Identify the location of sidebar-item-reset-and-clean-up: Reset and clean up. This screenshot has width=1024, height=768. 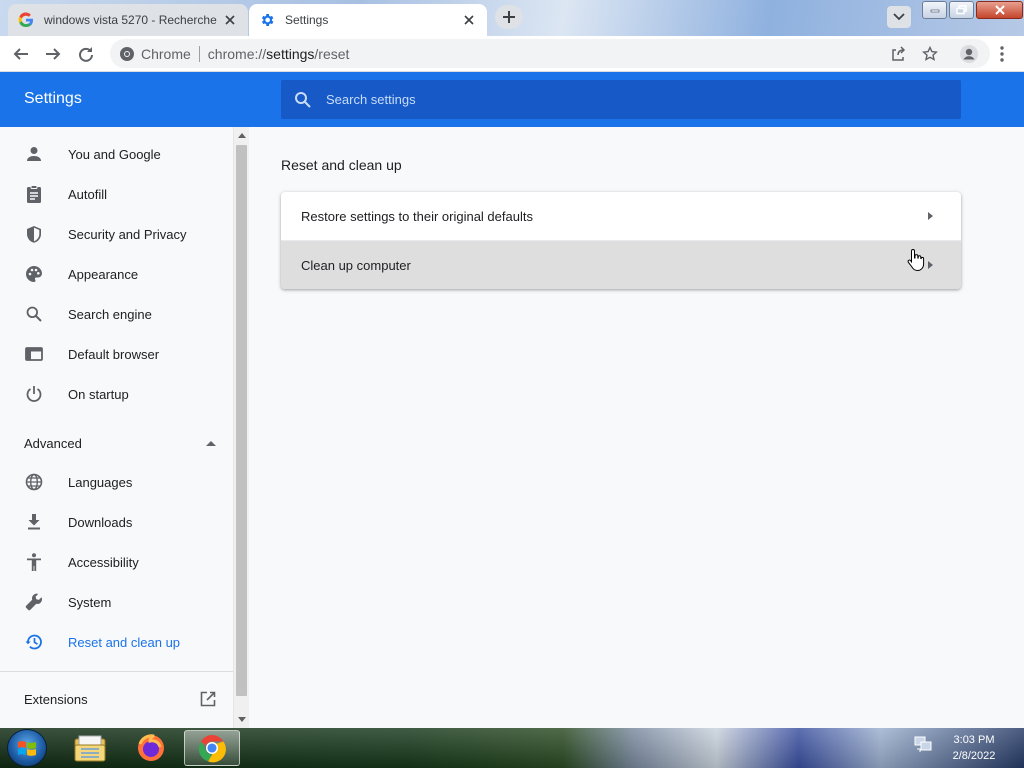
(116, 642).